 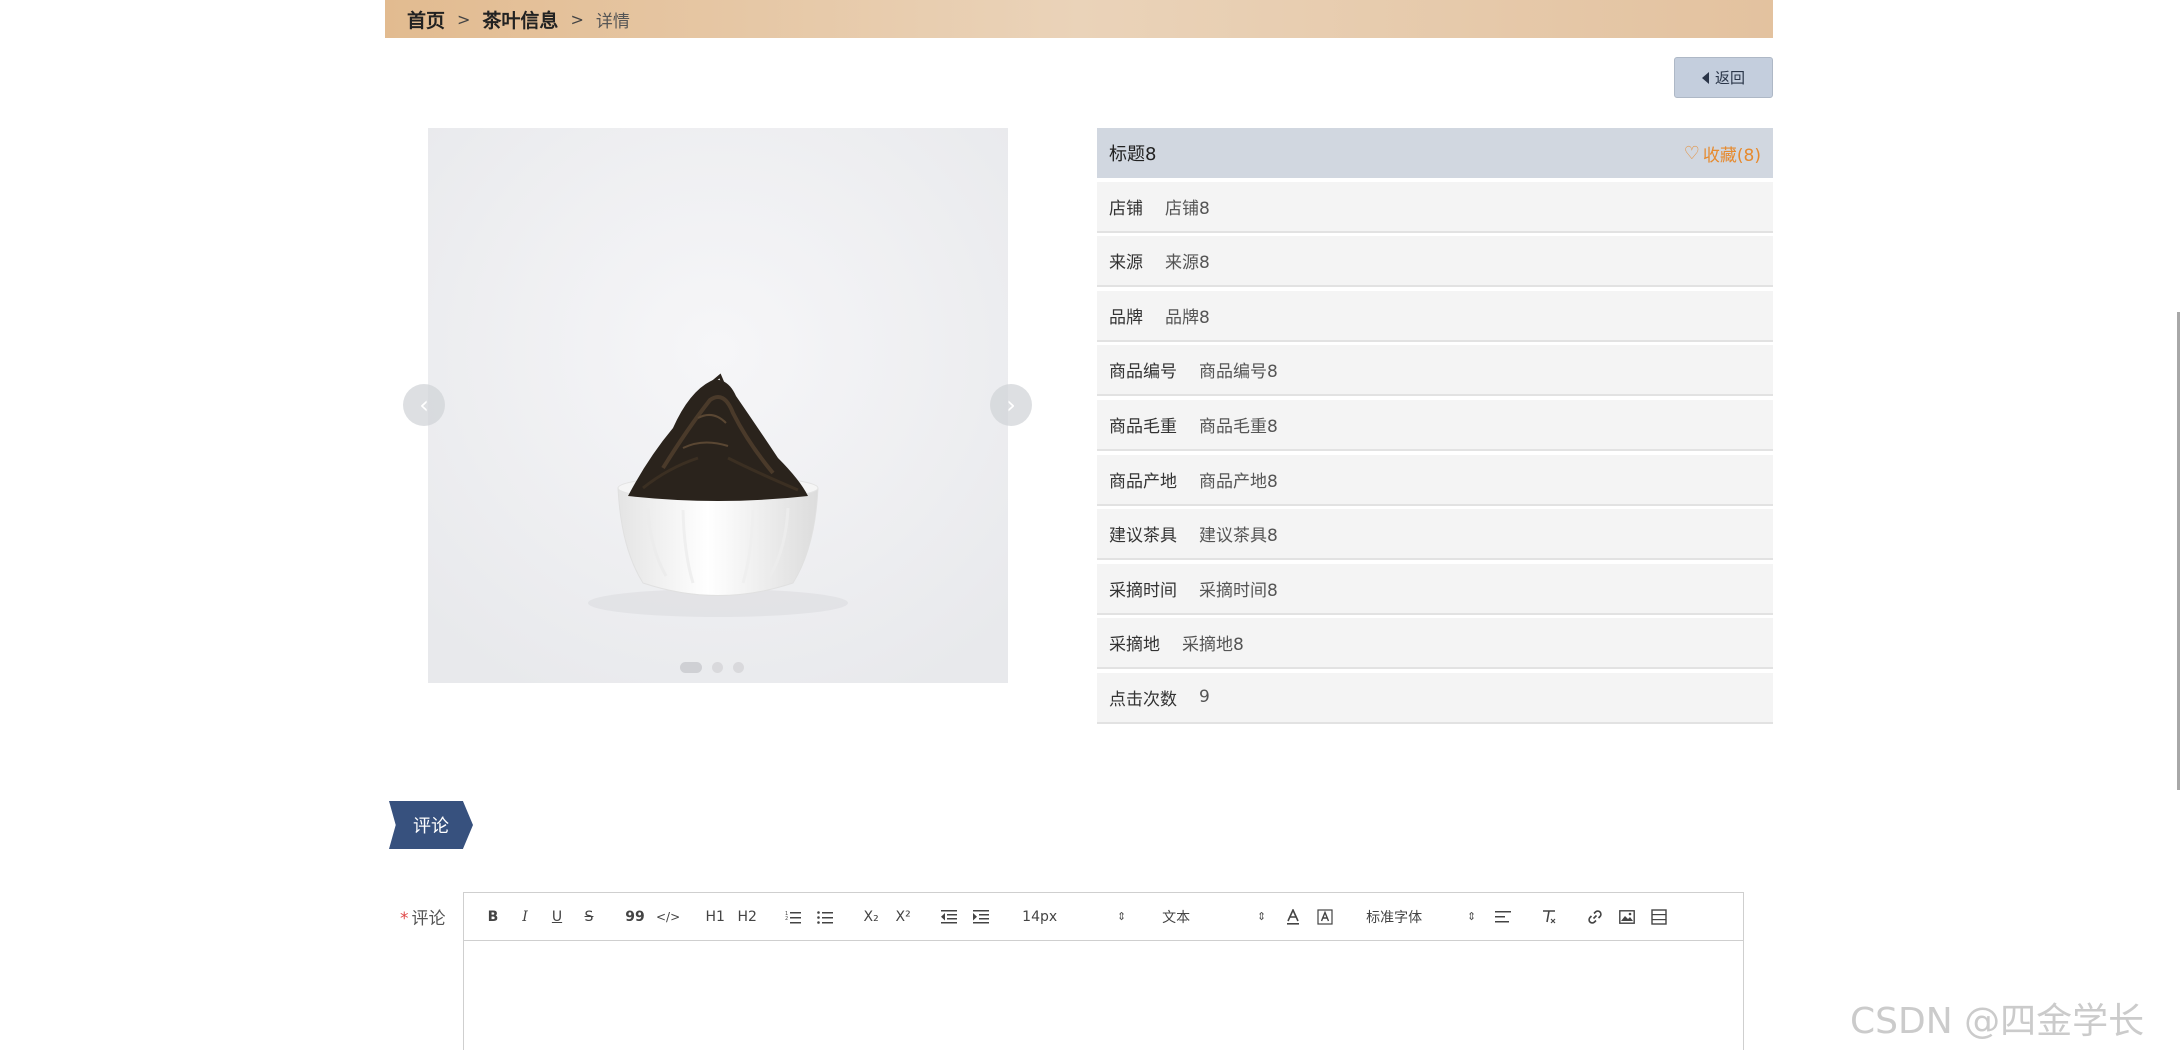 I want to click on comment-section-tag: 评论, so click(x=431, y=825).